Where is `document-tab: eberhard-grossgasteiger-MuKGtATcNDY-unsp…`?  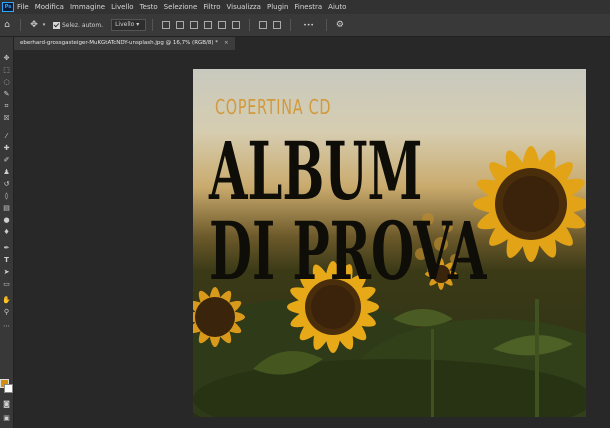
document-tab: eberhard-grossgasteiger-MuKGtATcNDY-unsp… is located at coordinates (124, 43).